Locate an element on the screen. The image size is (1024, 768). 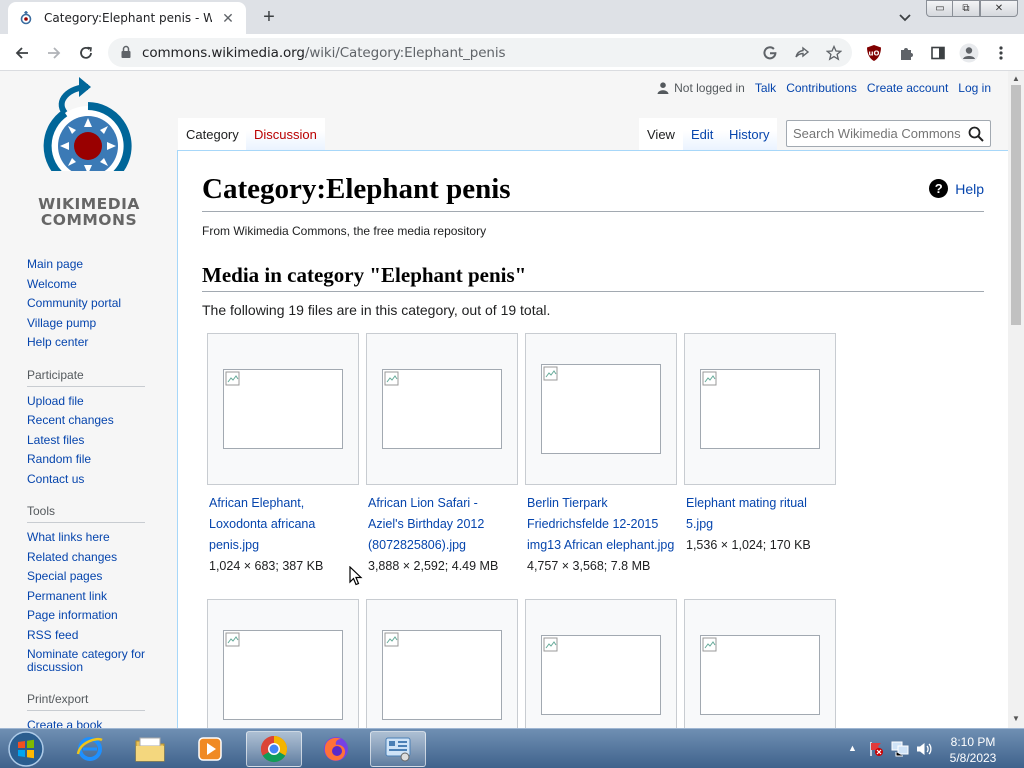
close-icon: ✕ is located at coordinates (999, 8).